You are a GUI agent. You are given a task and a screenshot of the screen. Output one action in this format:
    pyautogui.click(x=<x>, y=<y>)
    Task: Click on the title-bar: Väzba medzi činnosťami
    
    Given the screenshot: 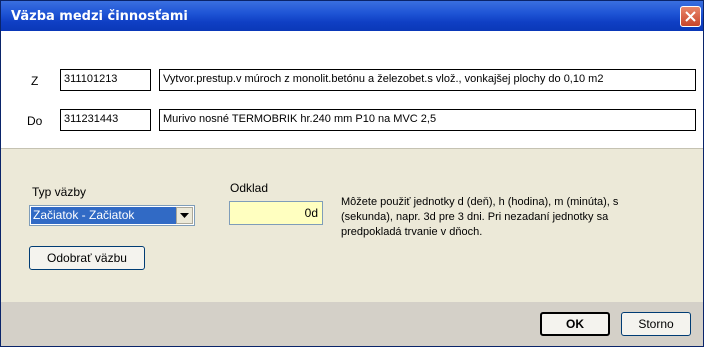 What is the action you would take?
    pyautogui.click(x=352, y=16)
    